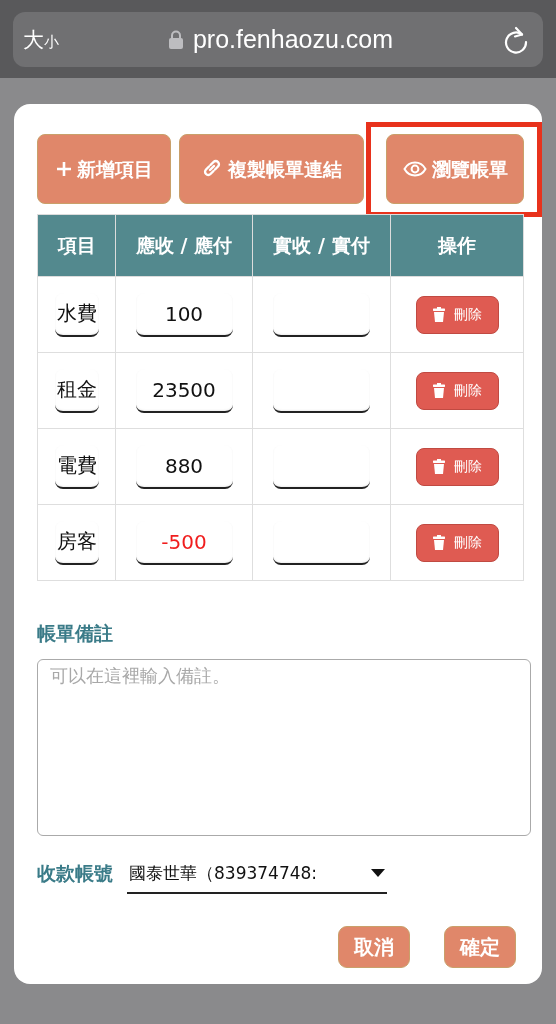 The height and width of the screenshot is (1024, 556). I want to click on action-button: 瀏覽帳單, so click(455, 168).